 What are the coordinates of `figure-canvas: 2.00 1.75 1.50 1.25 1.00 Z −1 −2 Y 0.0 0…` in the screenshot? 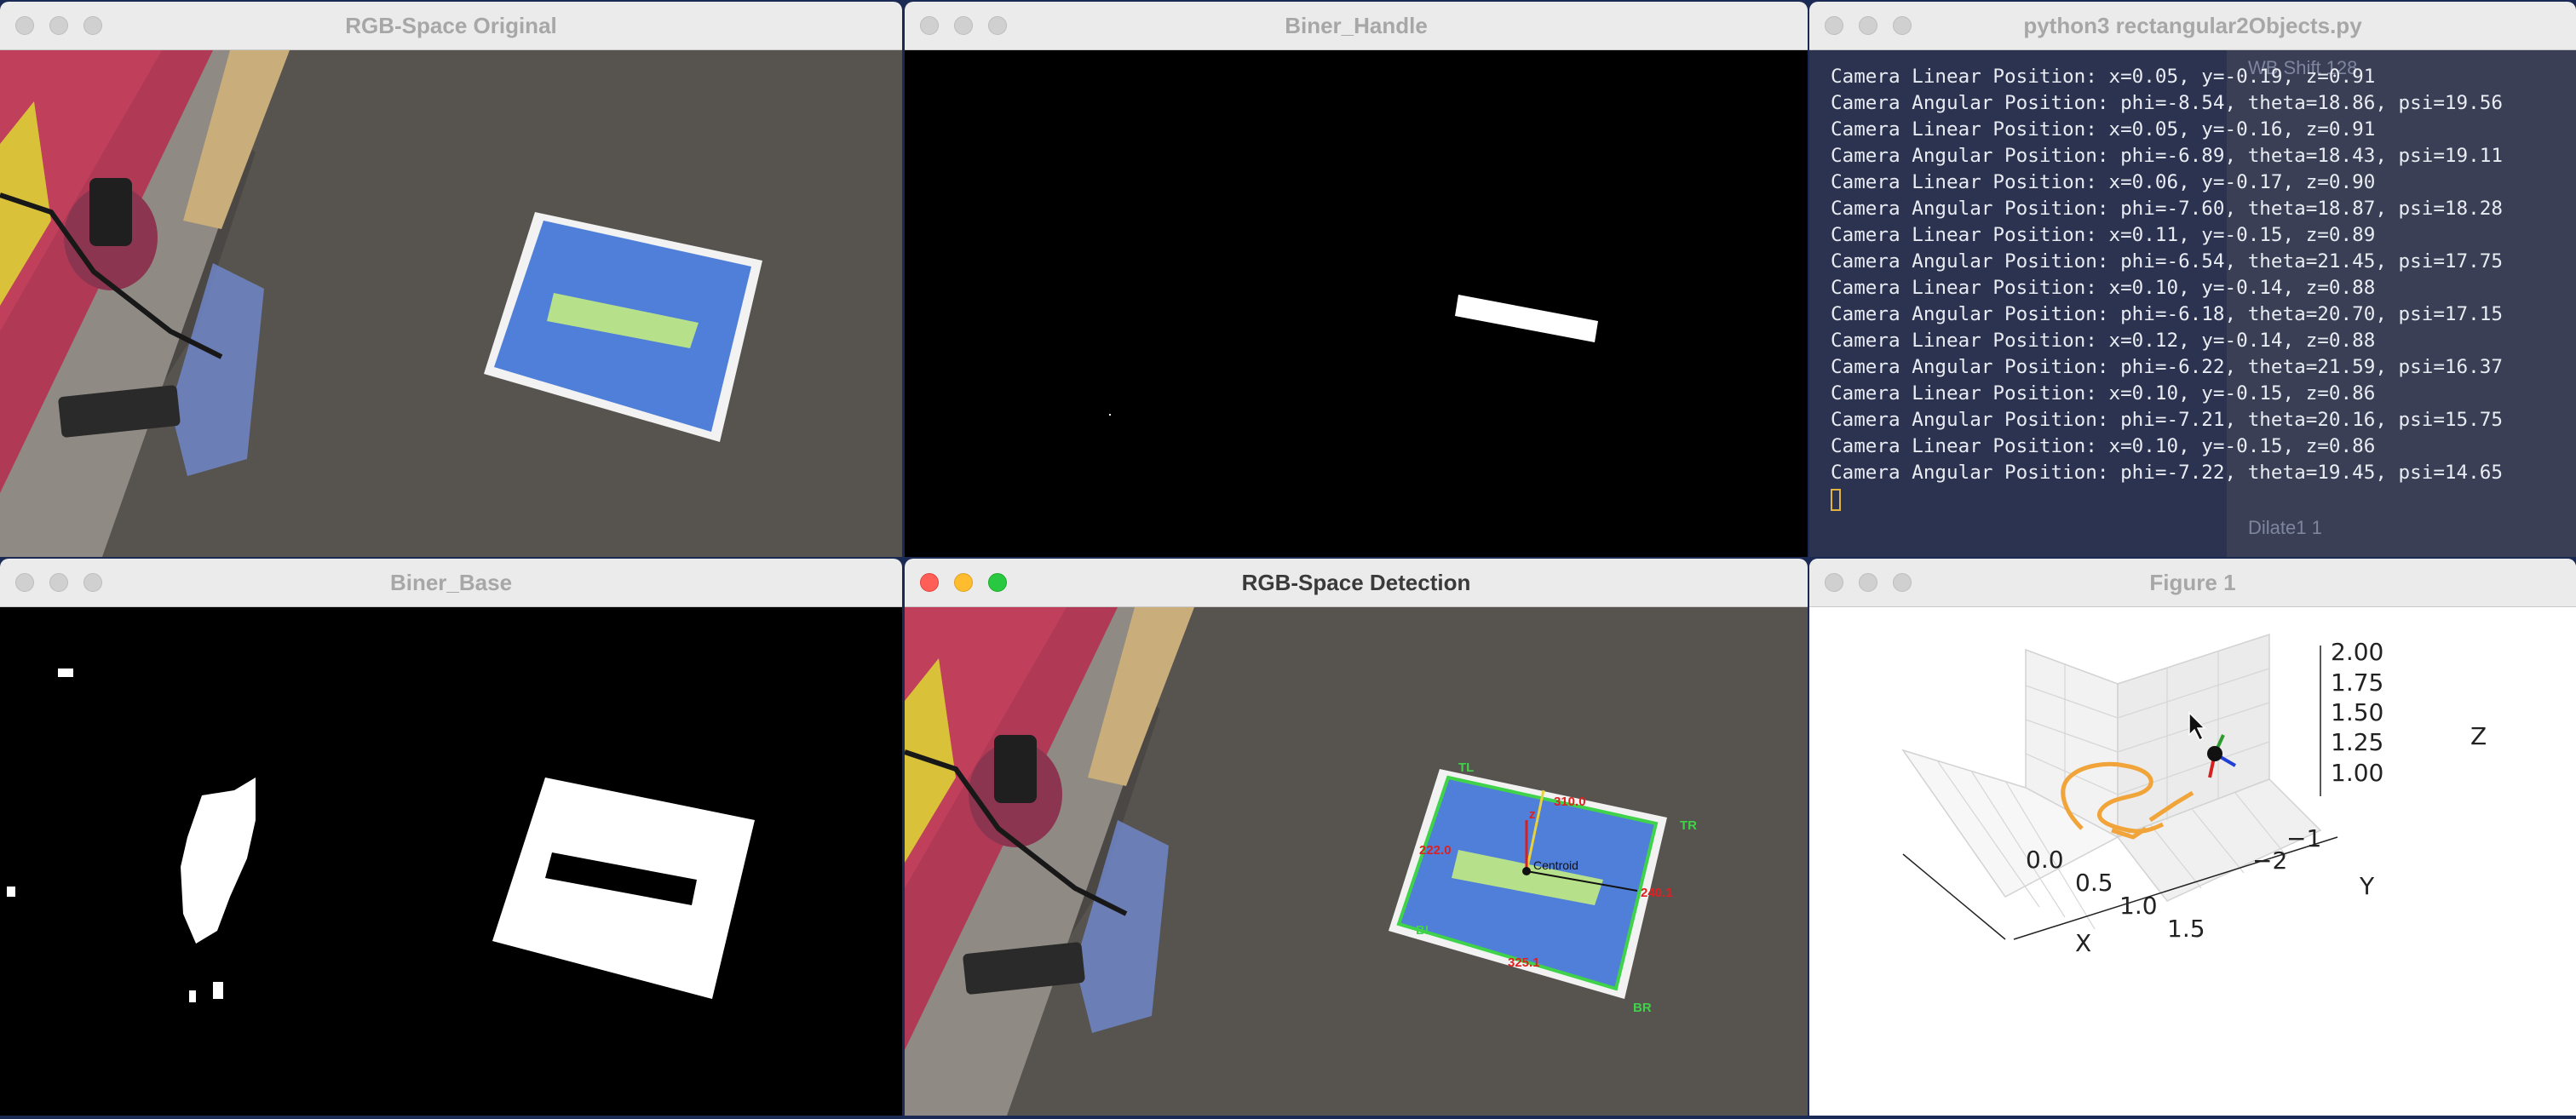 It's located at (2192, 861).